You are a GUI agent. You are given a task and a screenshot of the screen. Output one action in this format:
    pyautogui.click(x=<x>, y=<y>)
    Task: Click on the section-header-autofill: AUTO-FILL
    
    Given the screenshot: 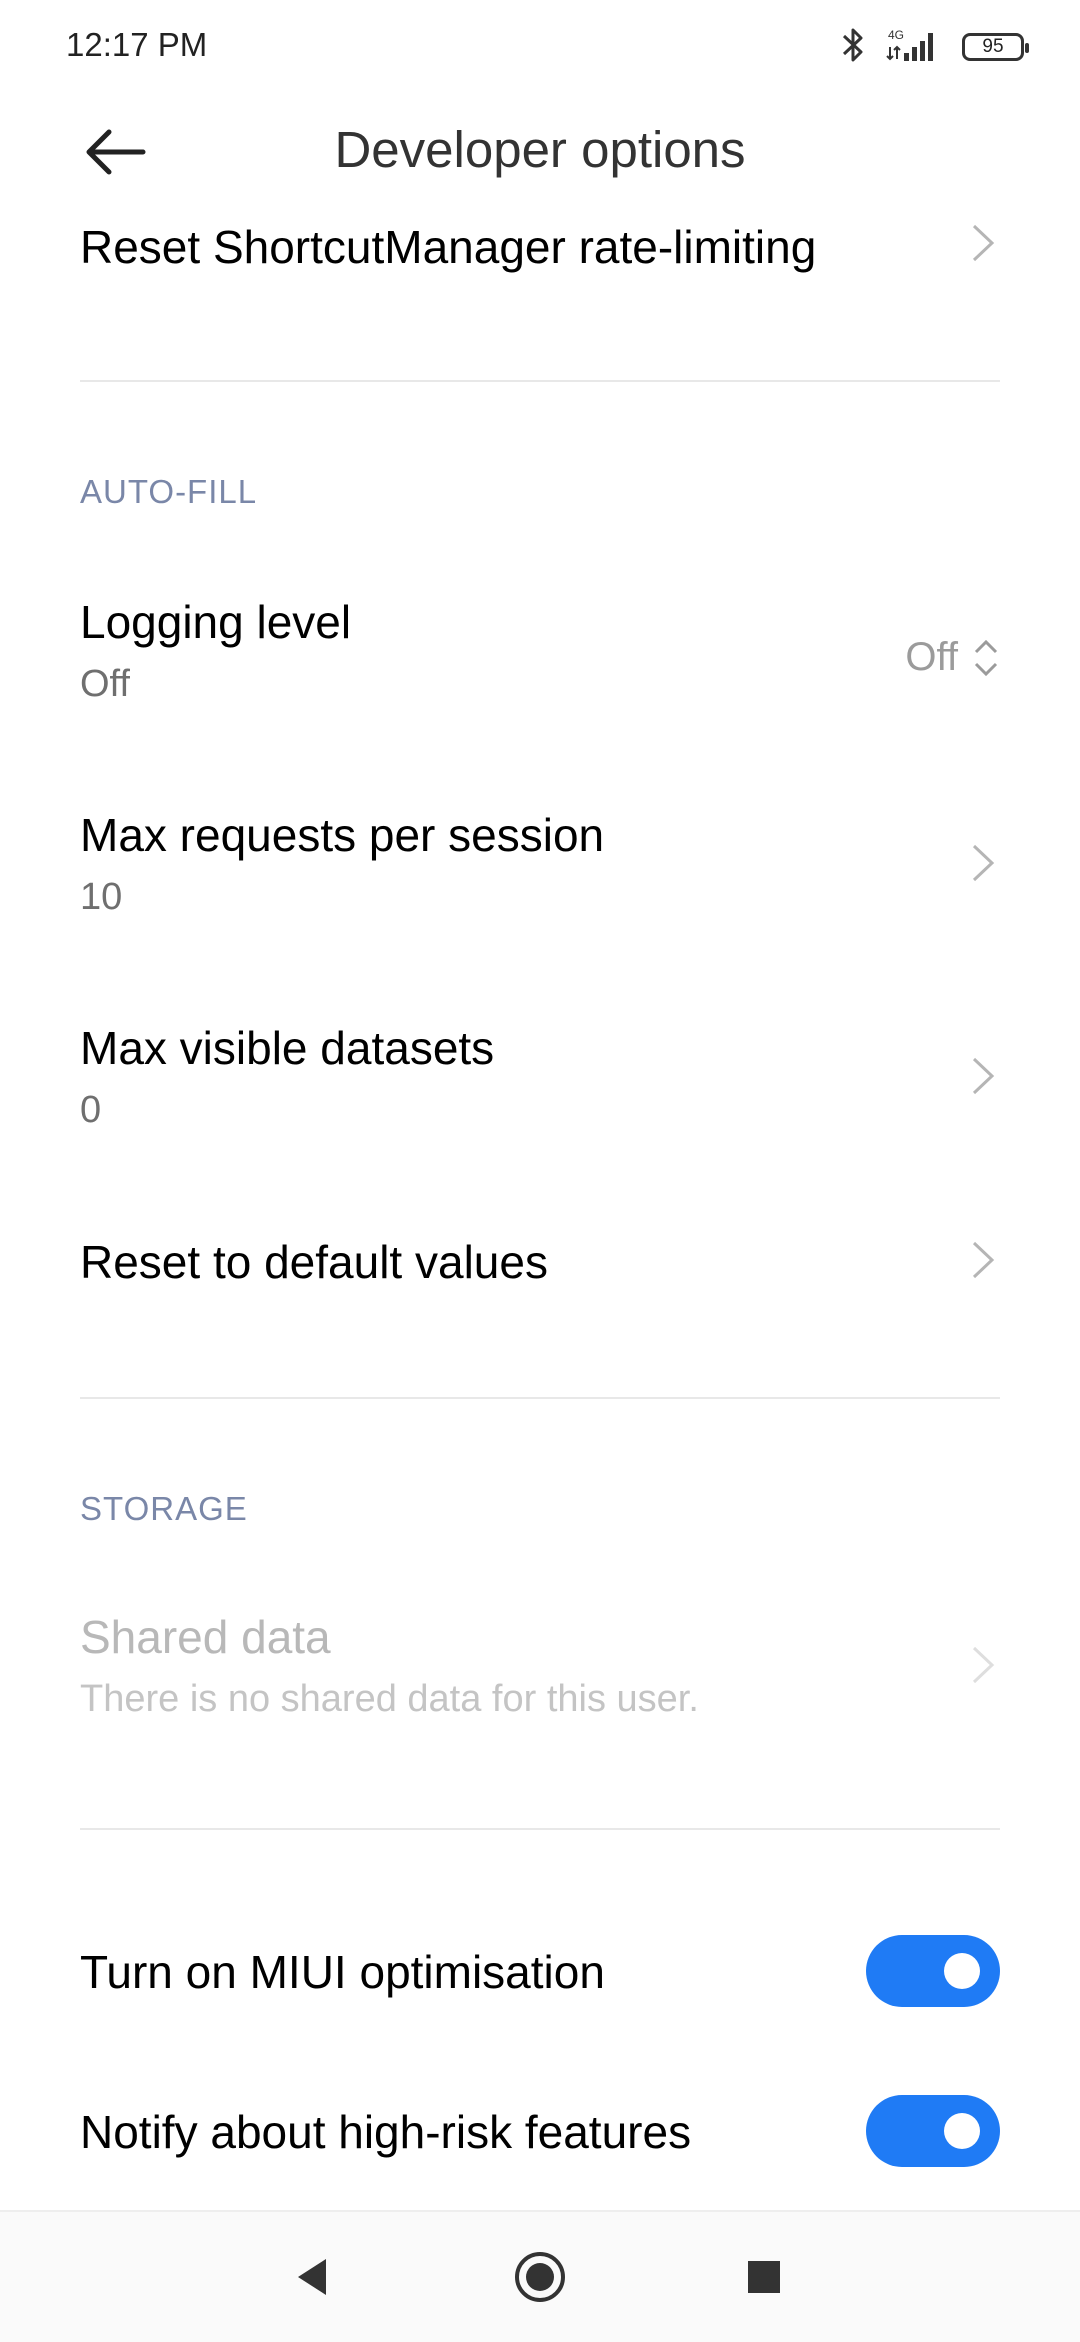 What is the action you would take?
    pyautogui.click(x=169, y=491)
    